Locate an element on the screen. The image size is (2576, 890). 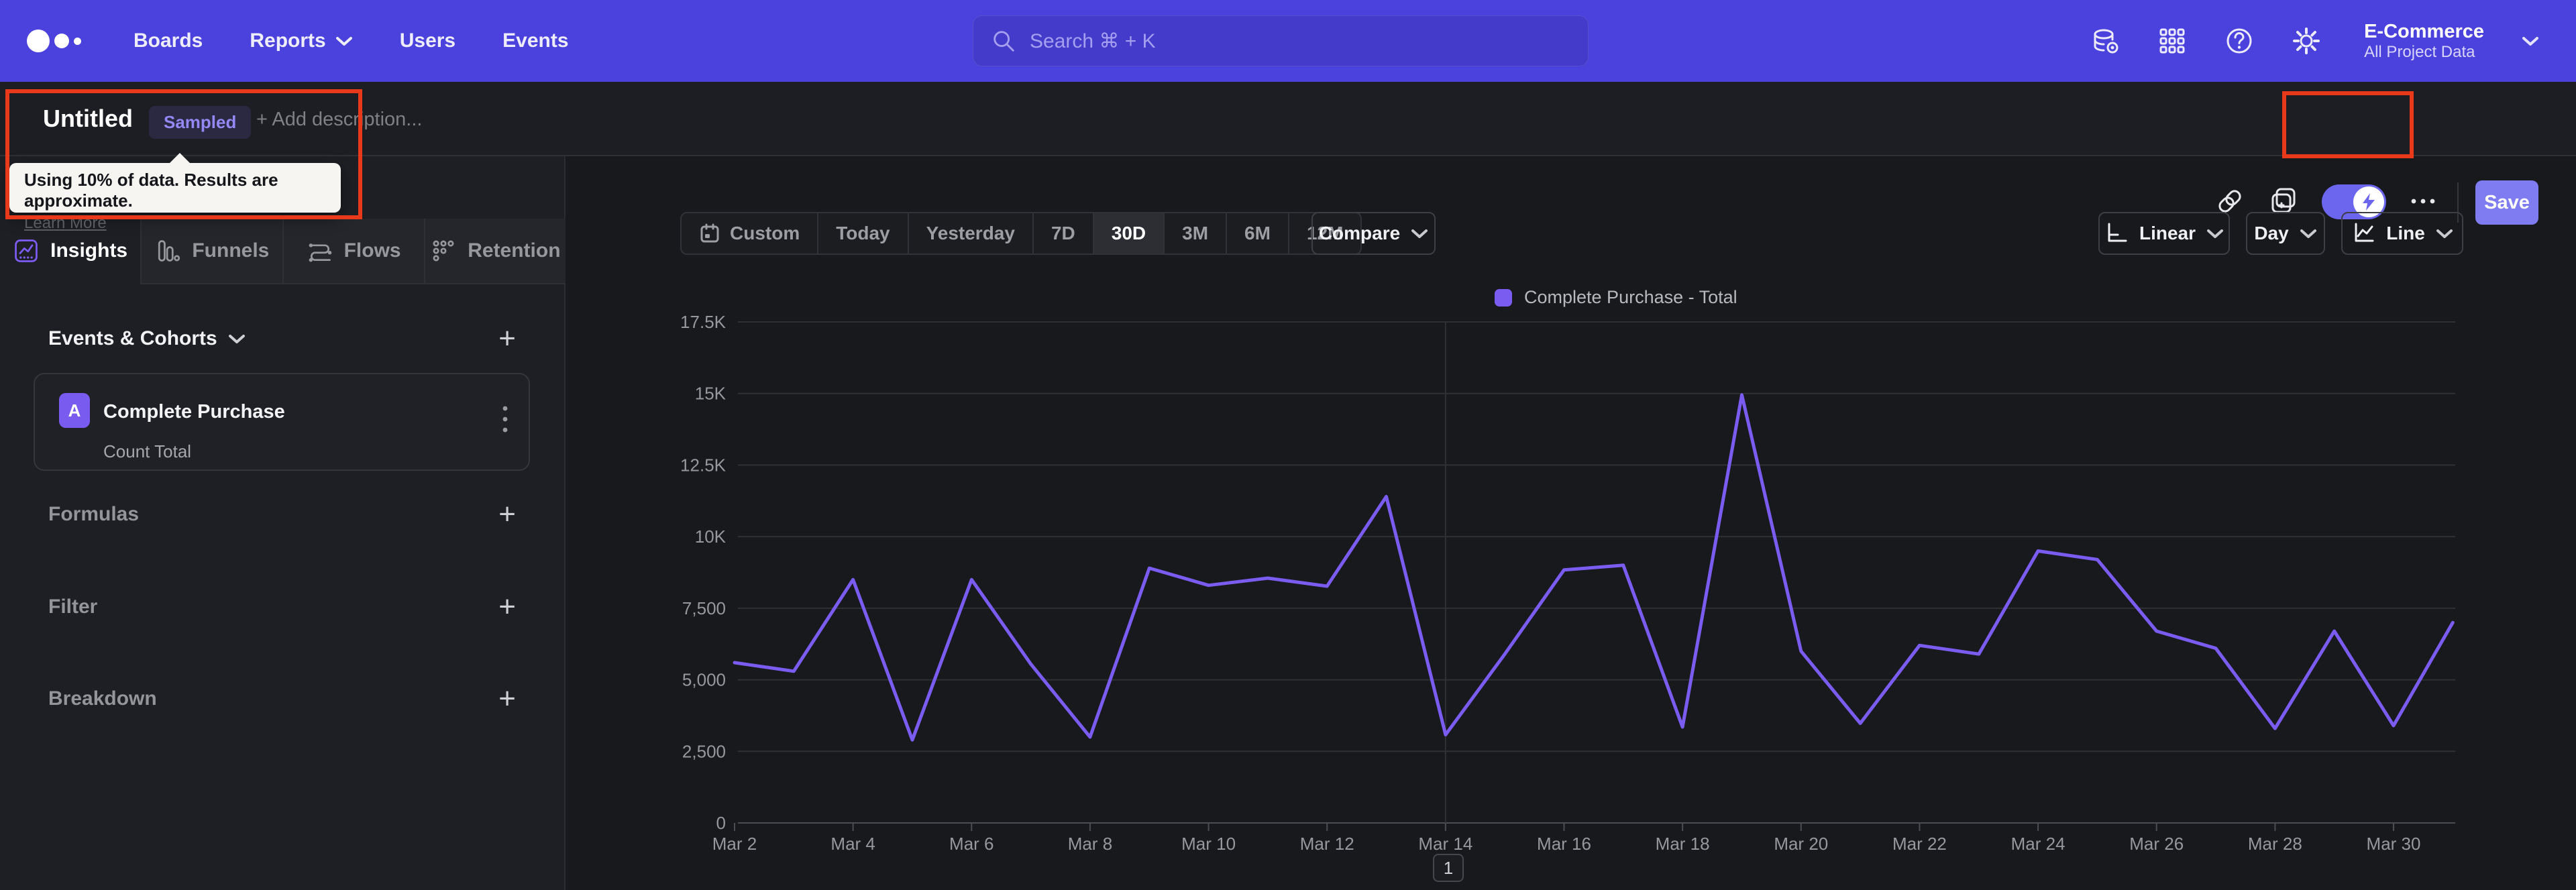
range-label: 3M is located at coordinates (1195, 233).